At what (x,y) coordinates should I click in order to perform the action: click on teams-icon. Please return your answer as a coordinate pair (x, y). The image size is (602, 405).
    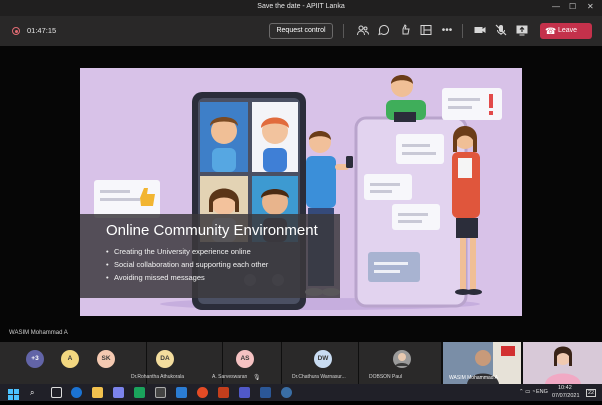
    Looking at the image, I should click on (118, 392).